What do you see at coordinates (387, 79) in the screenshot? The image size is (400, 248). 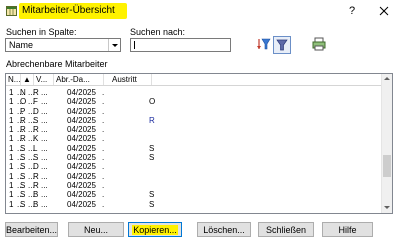 I see `scroll-up-icon` at bounding box center [387, 79].